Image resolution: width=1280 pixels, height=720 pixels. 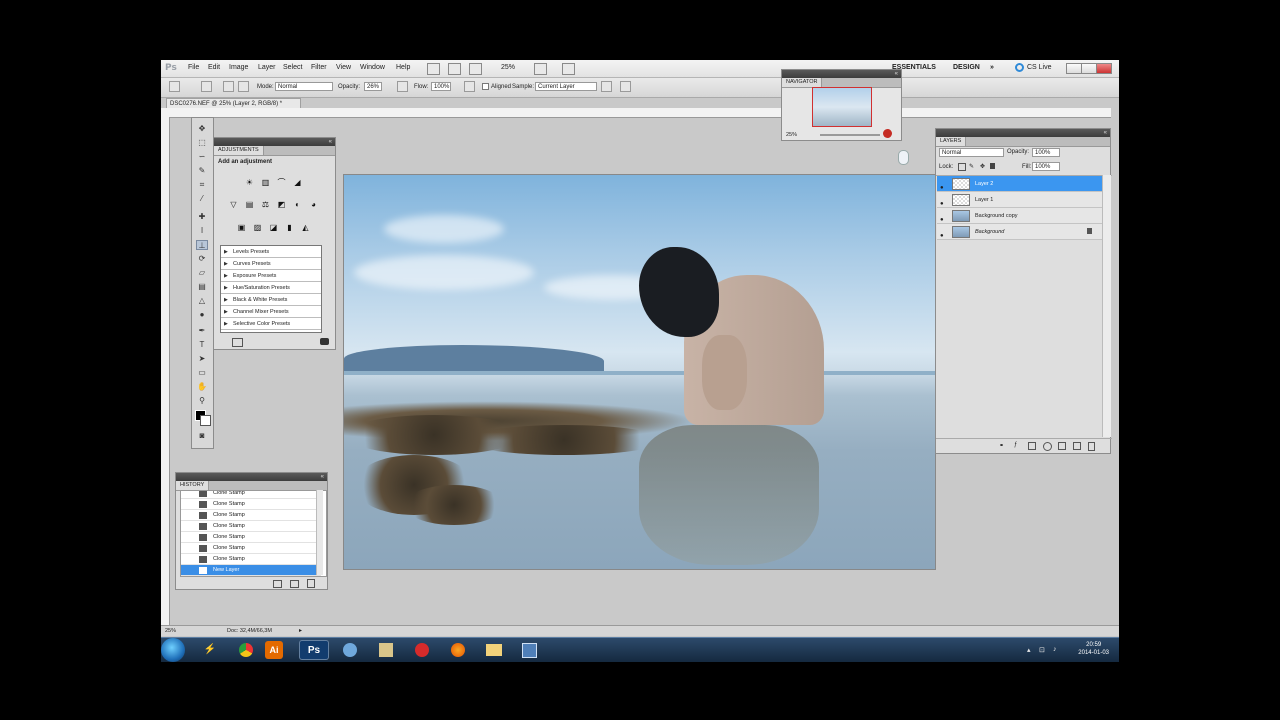 What do you see at coordinates (982, 166) in the screenshot?
I see `lock-position-icon: ✥` at bounding box center [982, 166].